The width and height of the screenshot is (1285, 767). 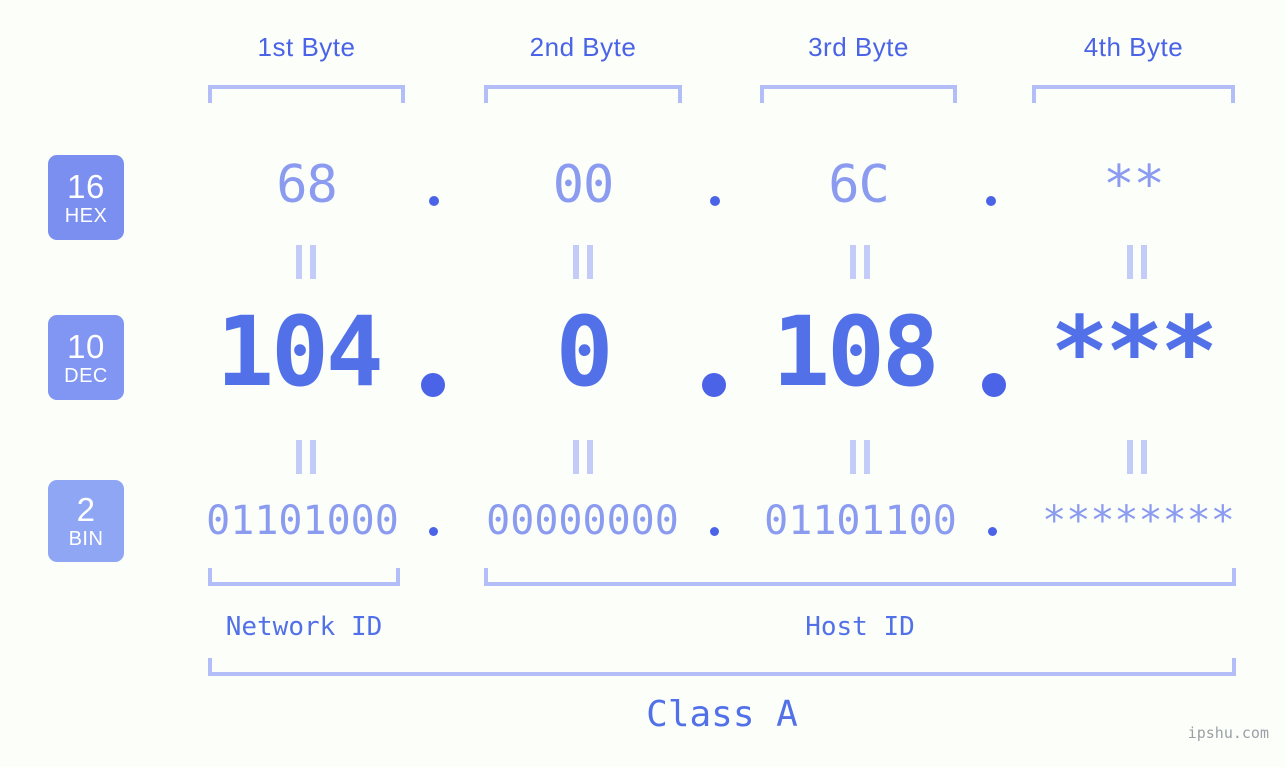 What do you see at coordinates (86, 509) in the screenshot?
I see `base-badge-bin-number: 2` at bounding box center [86, 509].